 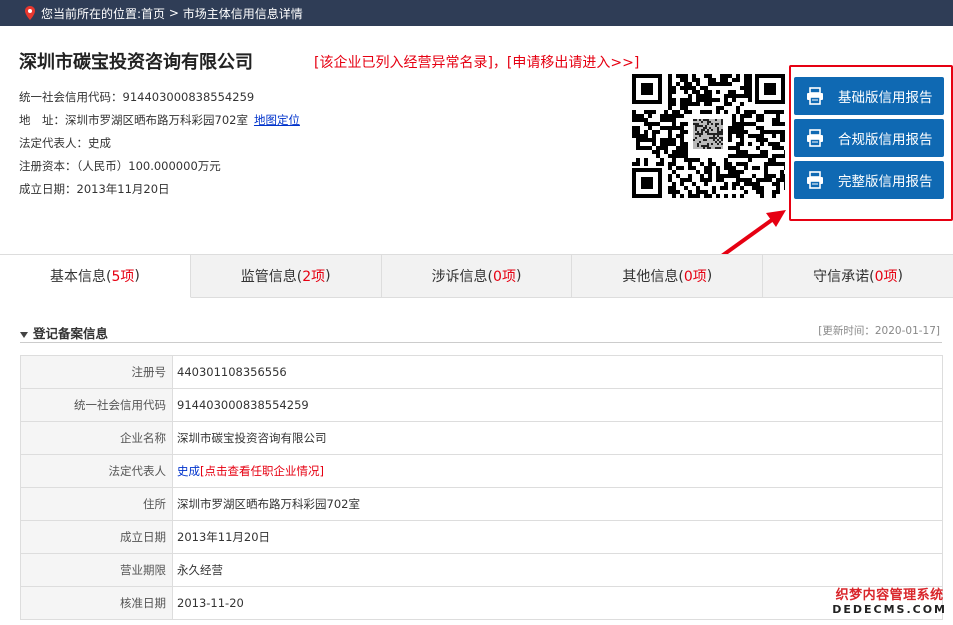 What do you see at coordinates (133, 120) in the screenshot?
I see `address-text: 地 址：深圳市罗湖区晒布路万科彩园702室` at bounding box center [133, 120].